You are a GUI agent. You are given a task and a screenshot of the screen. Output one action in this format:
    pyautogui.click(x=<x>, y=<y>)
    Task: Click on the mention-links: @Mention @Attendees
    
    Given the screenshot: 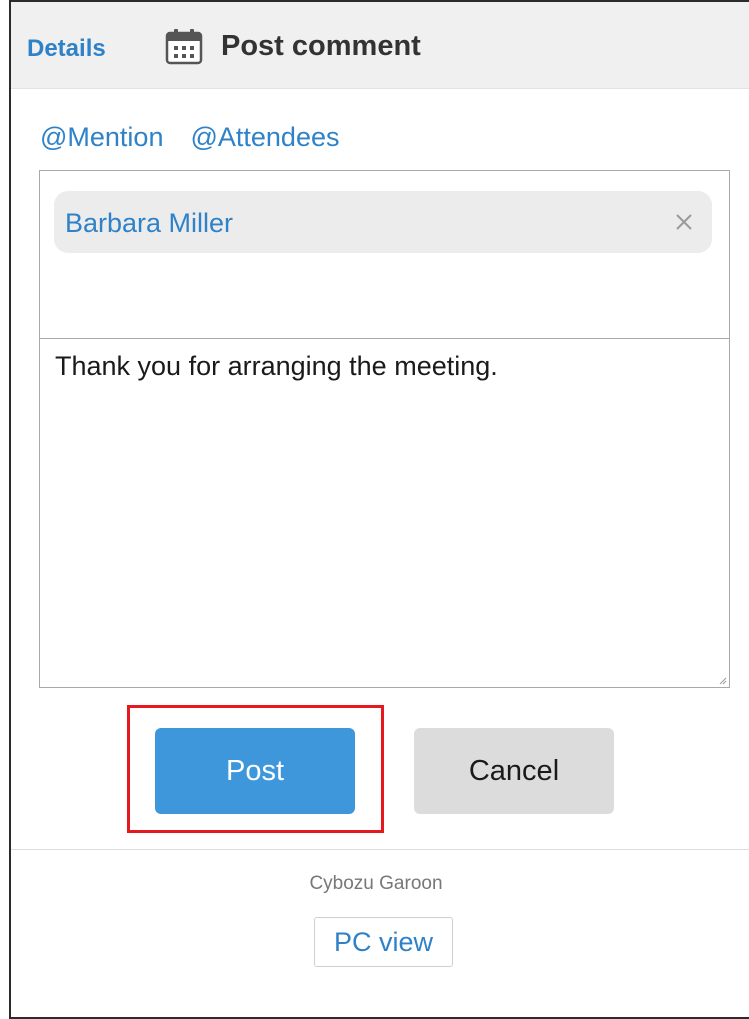 What is the action you would take?
    pyautogui.click(x=203, y=137)
    